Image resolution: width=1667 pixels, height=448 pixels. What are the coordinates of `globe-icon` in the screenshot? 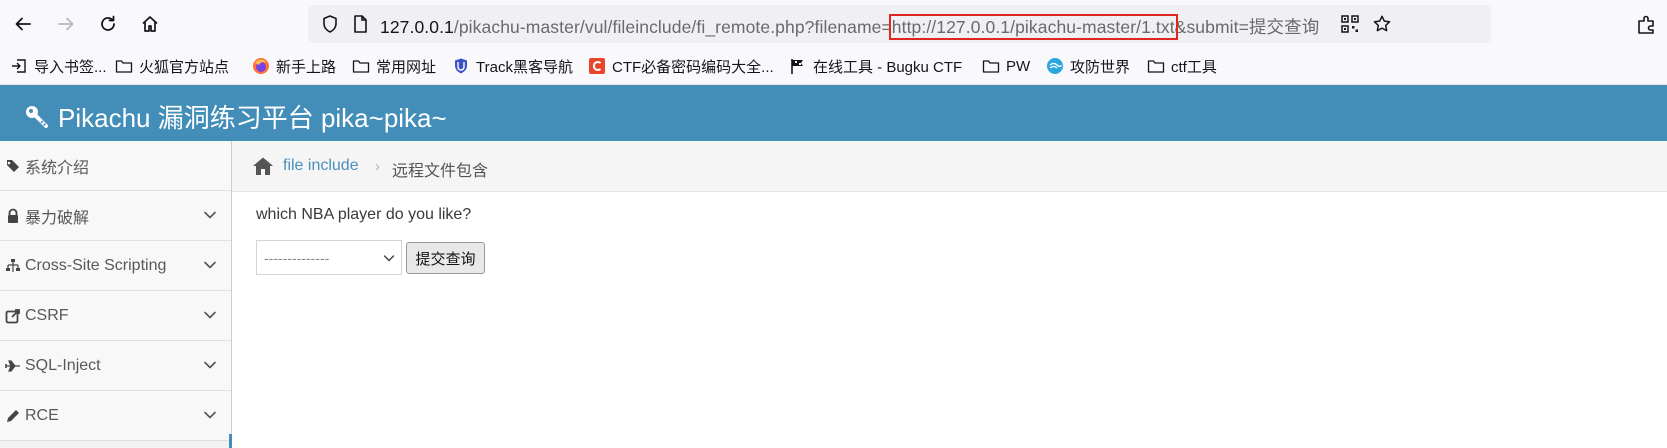 It's located at (1055, 66).